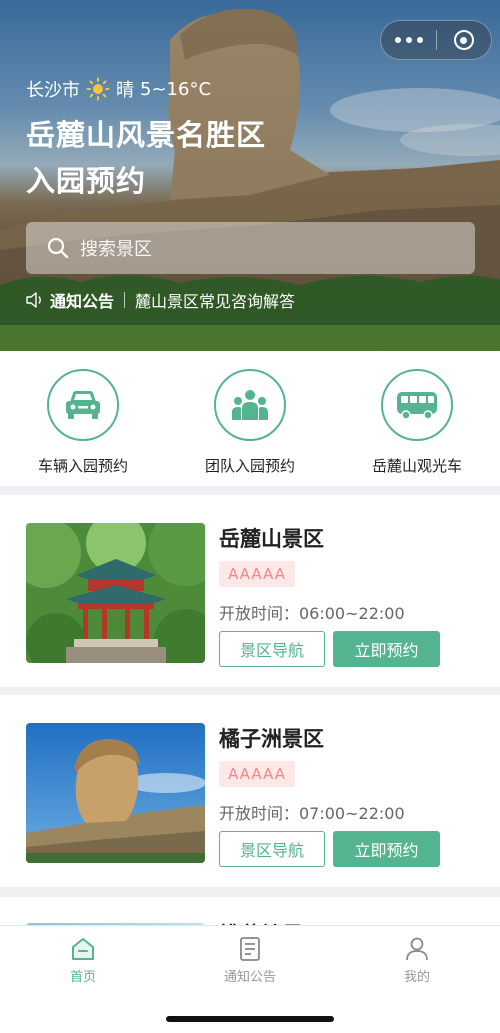 The height and width of the screenshot is (1033, 500). Describe the element at coordinates (250, 1019) in the screenshot. I see `home-indicator` at that location.